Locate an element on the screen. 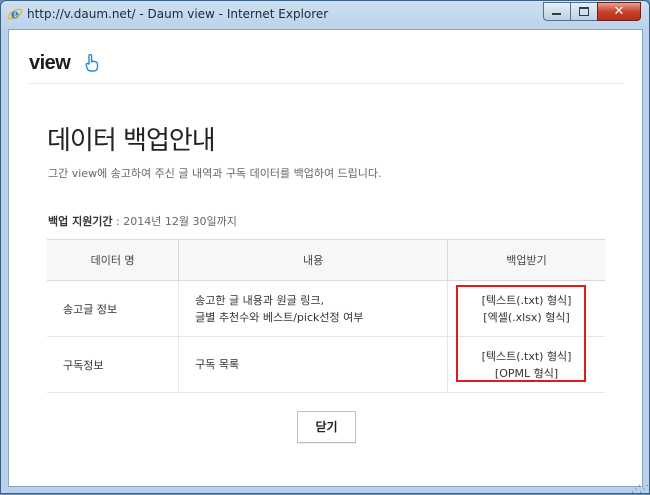  minimize-button is located at coordinates (557, 11).